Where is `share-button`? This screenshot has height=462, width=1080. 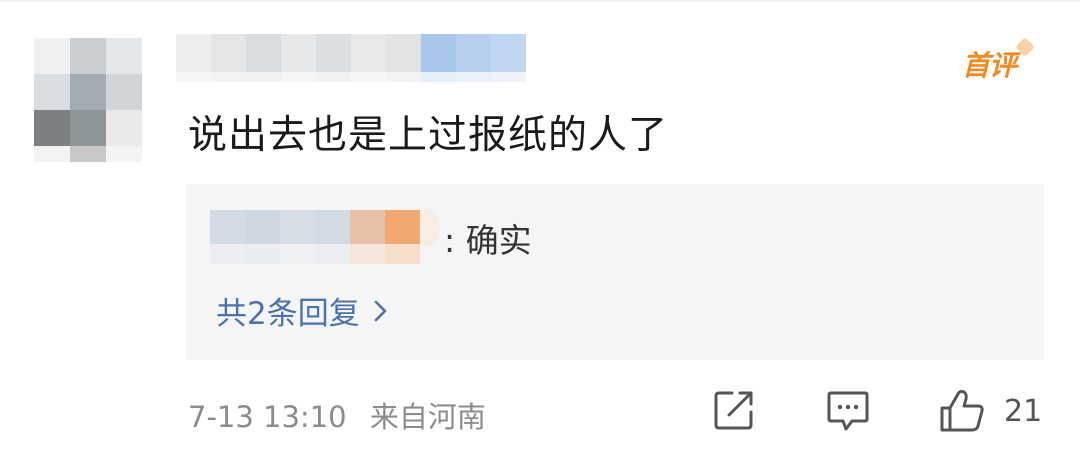
share-button is located at coordinates (734, 410).